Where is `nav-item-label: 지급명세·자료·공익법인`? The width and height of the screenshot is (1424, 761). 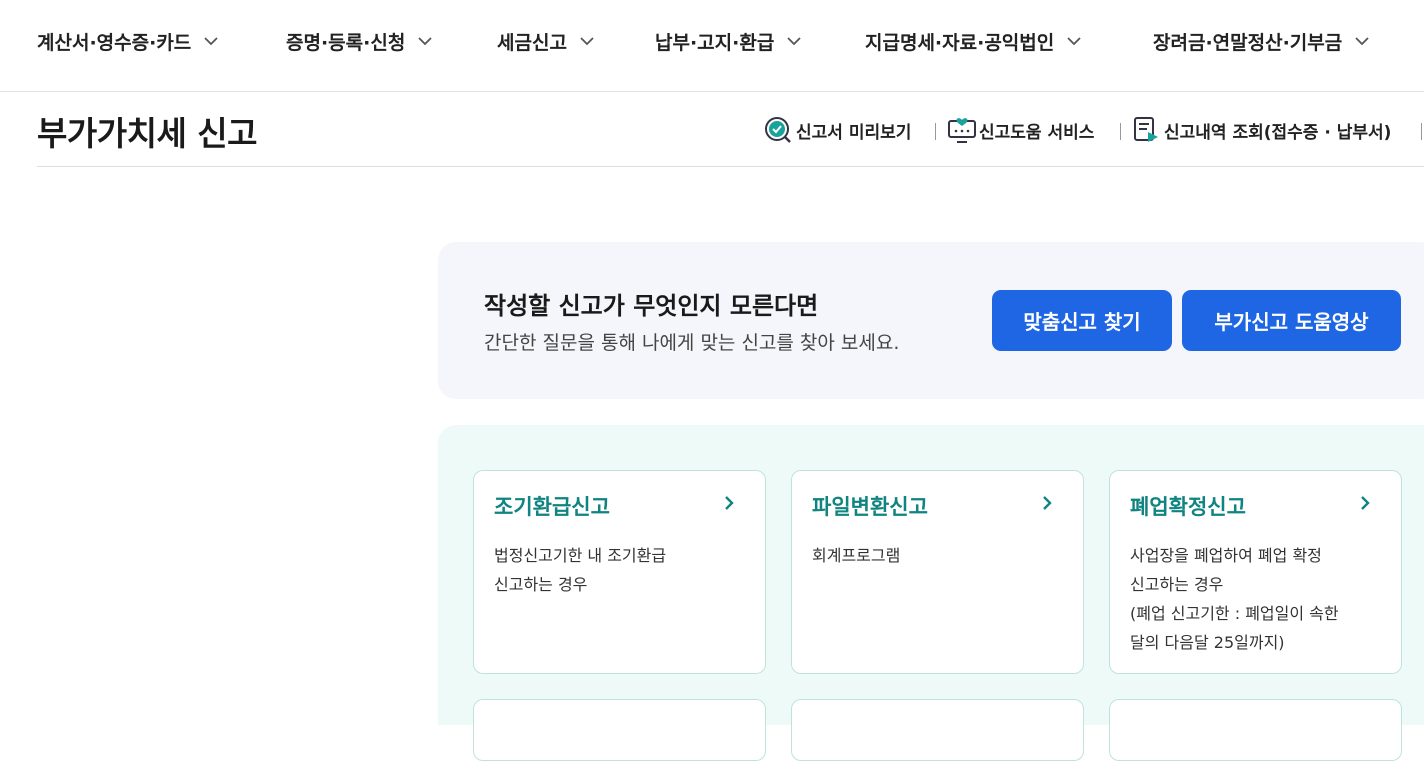 nav-item-label: 지급명세·자료·공익법인 is located at coordinates (960, 42).